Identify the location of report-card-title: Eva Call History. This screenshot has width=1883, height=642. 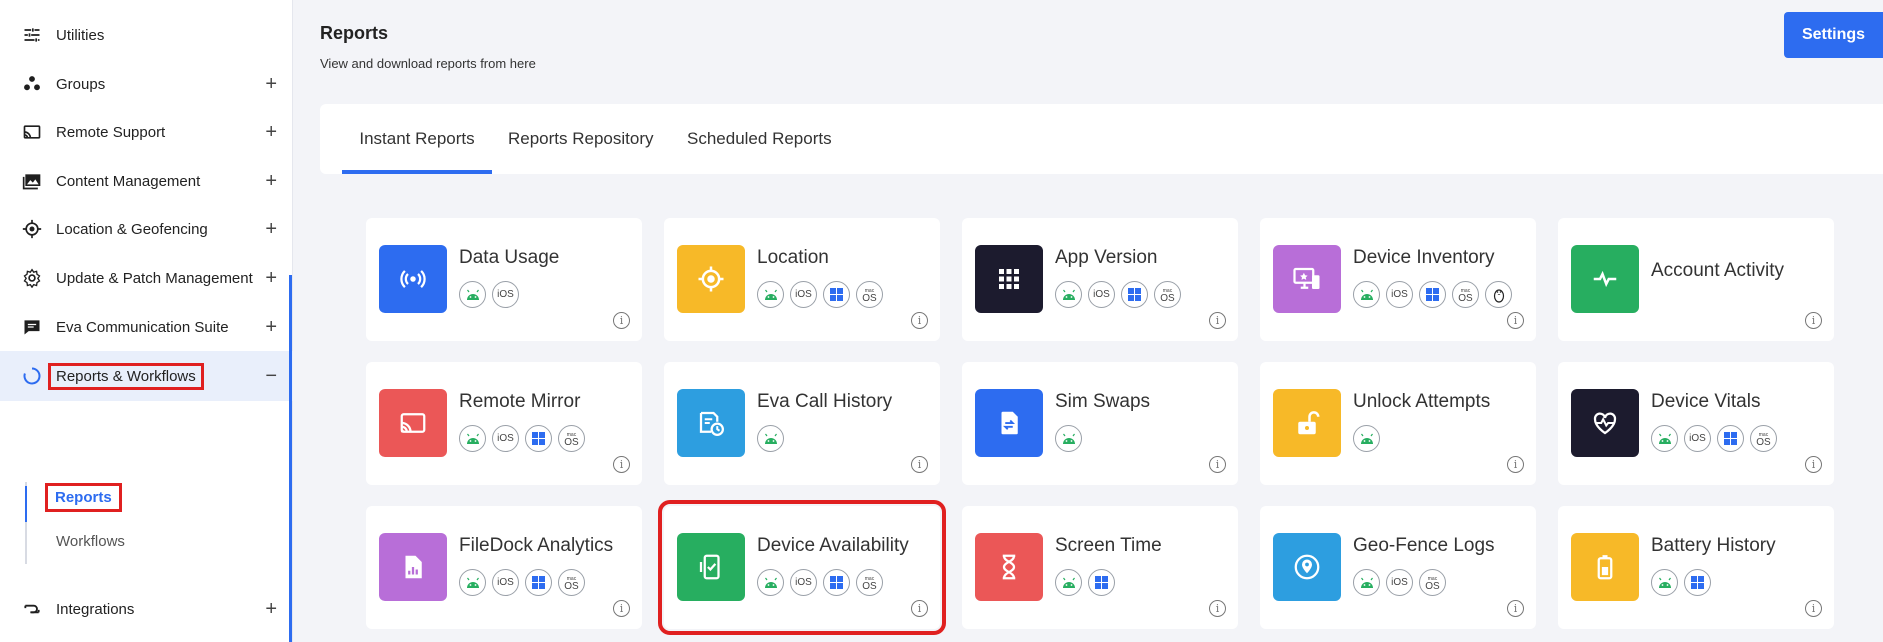
(825, 401).